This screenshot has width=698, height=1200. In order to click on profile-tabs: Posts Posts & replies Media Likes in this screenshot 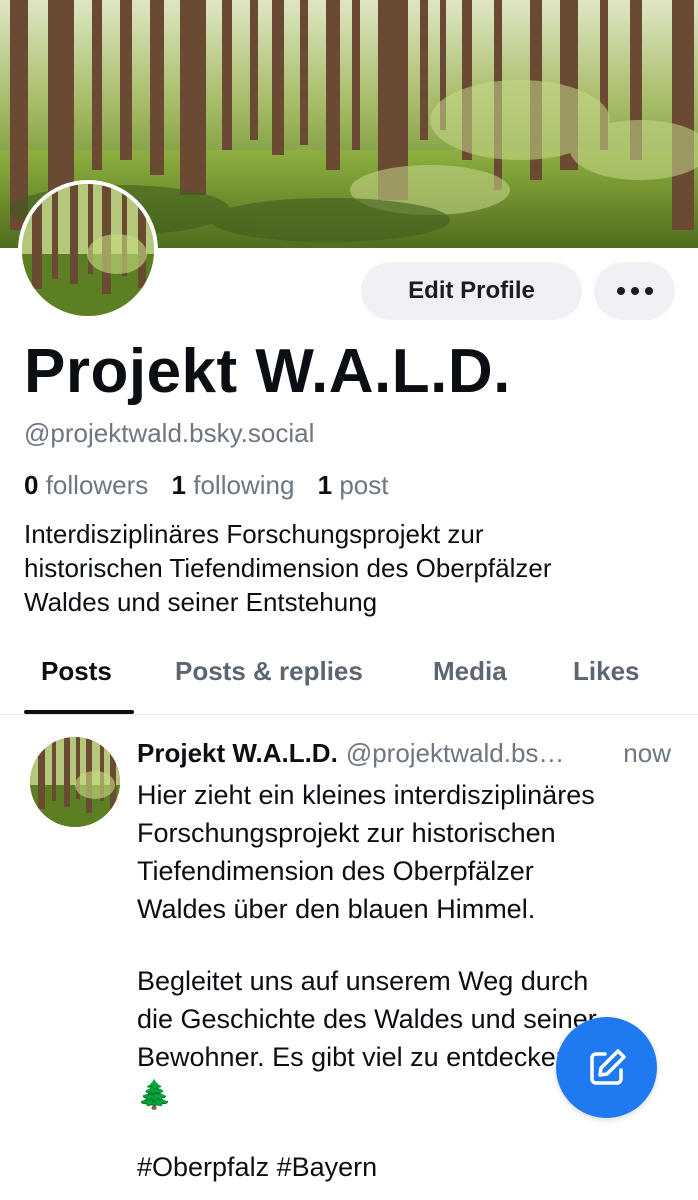, I will do `click(349, 677)`.